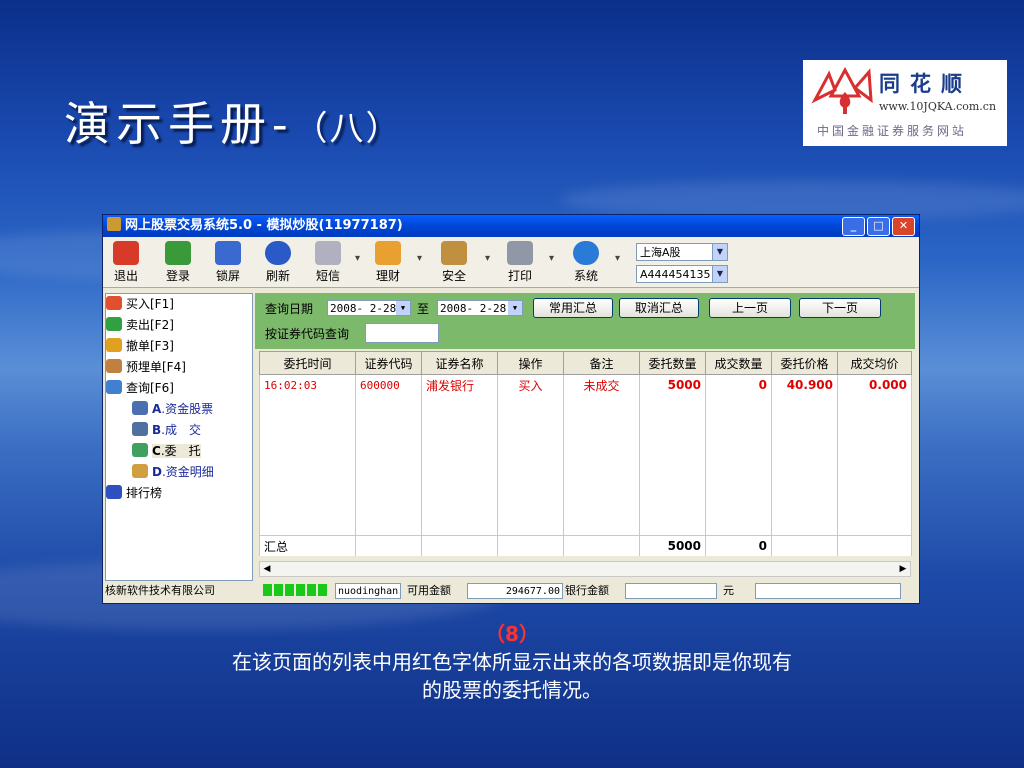 The height and width of the screenshot is (768, 1024). I want to click on order-price-cell: 40.900, so click(804, 384).